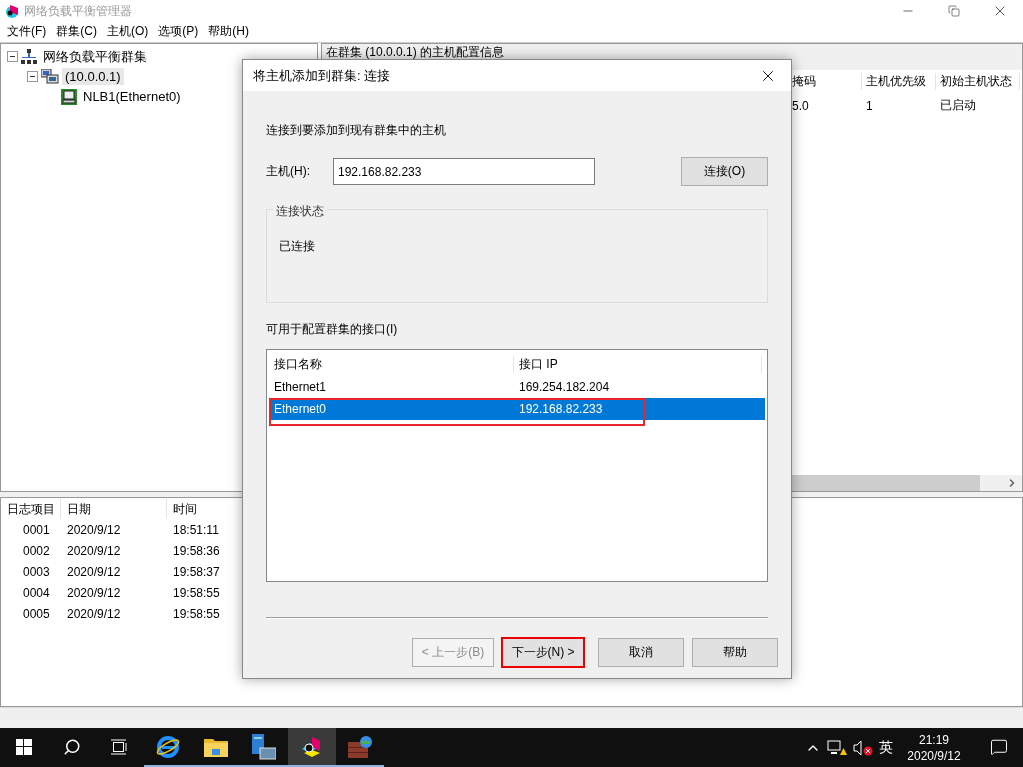 The width and height of the screenshot is (1023, 767). Describe the element at coordinates (954, 11) in the screenshot. I see `restore-icon` at that location.